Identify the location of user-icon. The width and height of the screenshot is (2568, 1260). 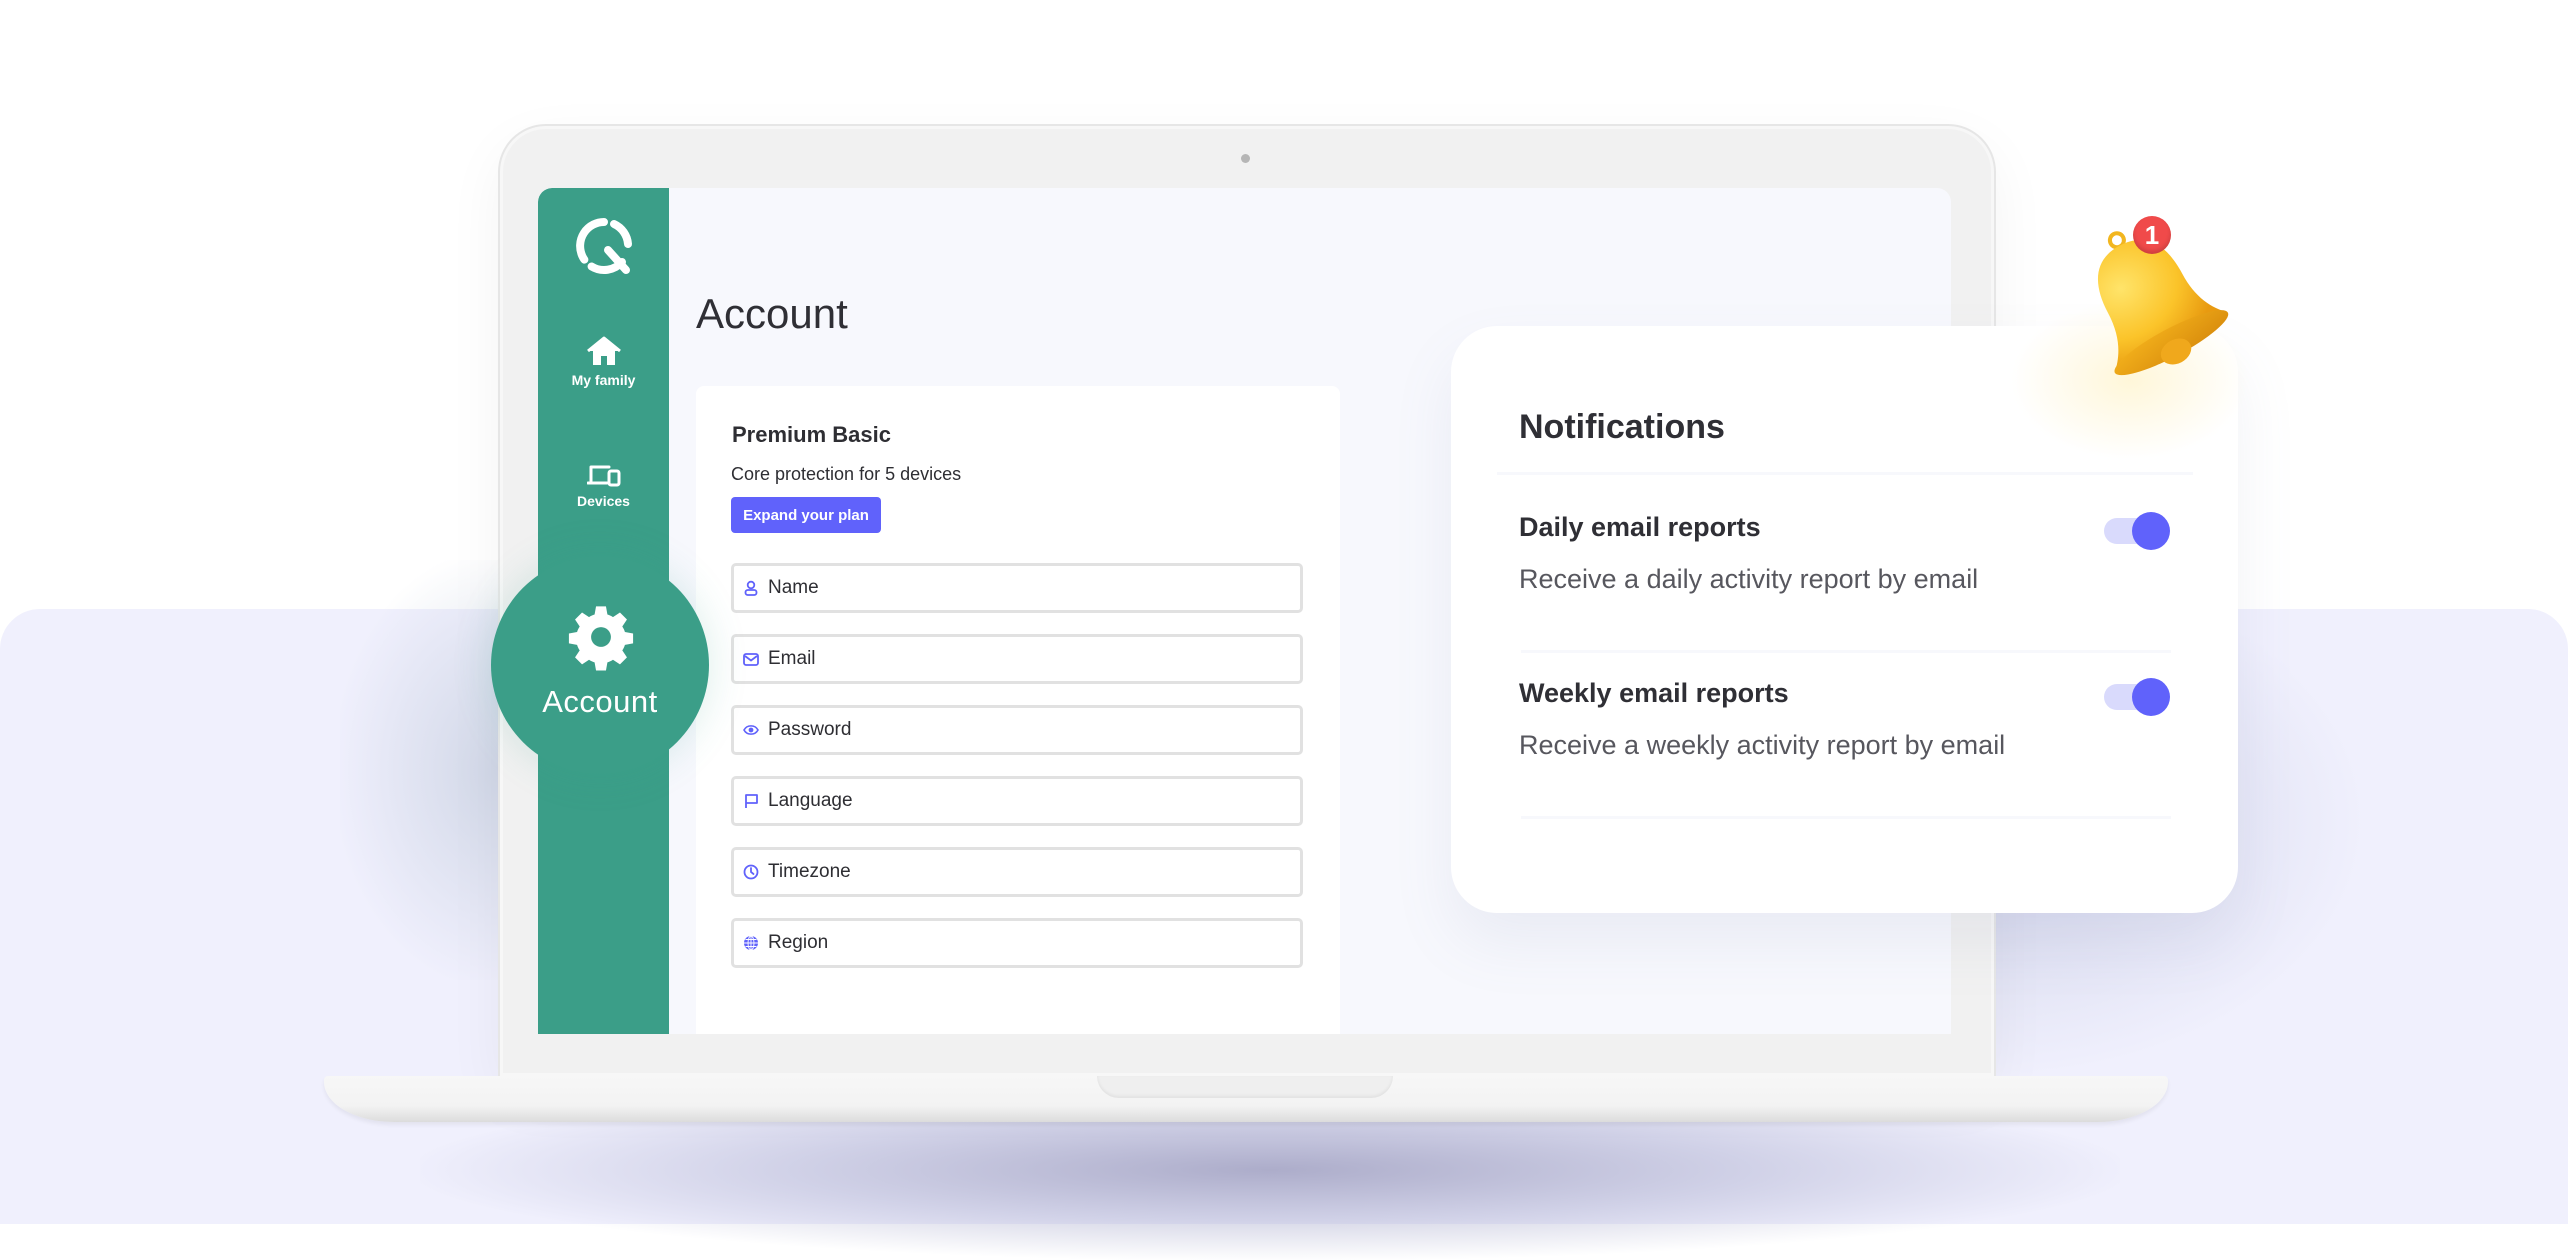
(751, 588).